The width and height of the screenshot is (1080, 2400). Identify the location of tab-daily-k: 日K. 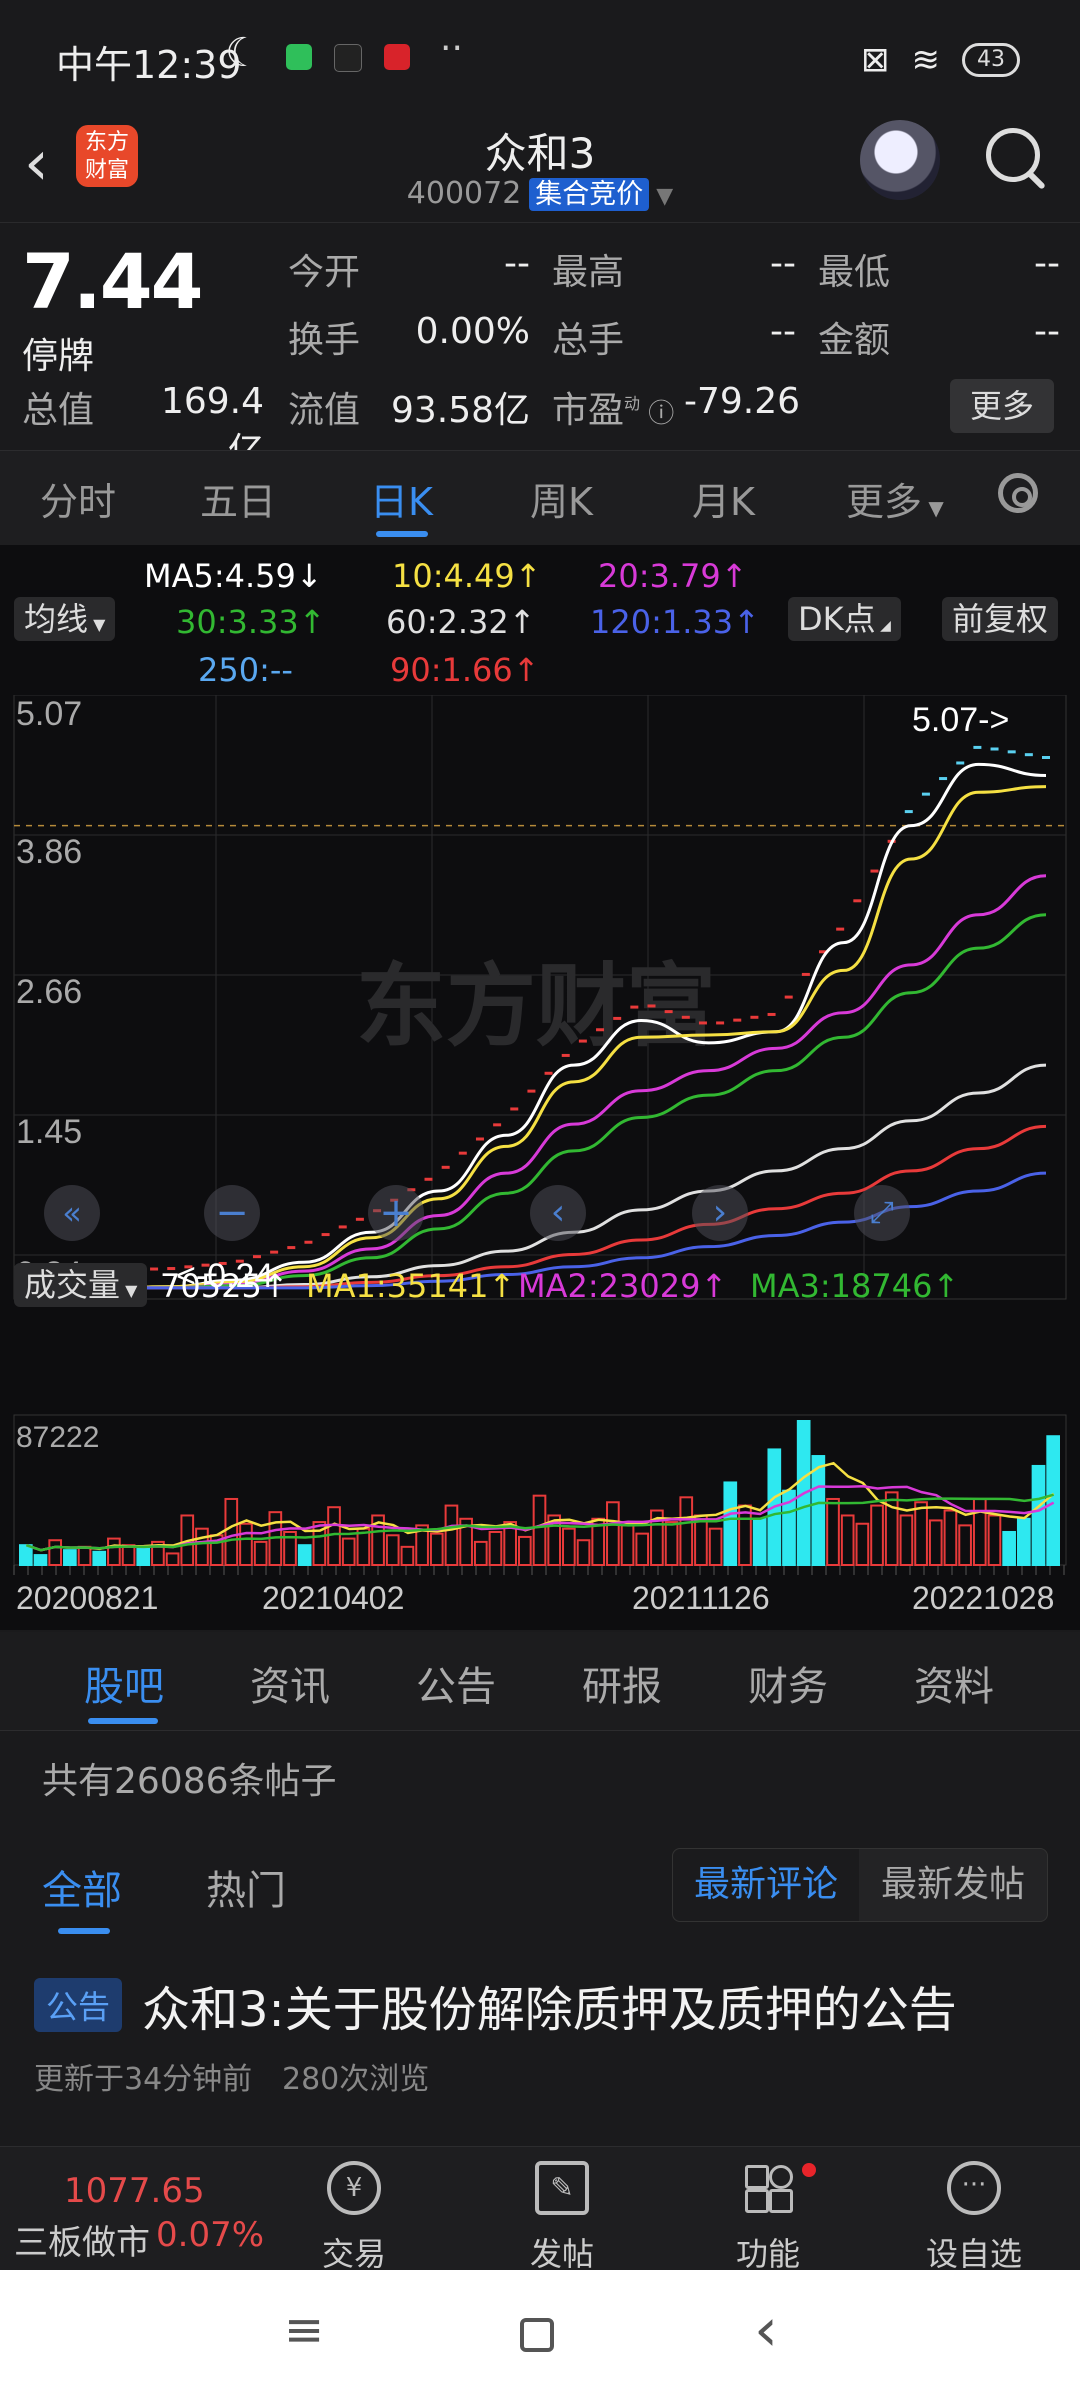
(401, 498).